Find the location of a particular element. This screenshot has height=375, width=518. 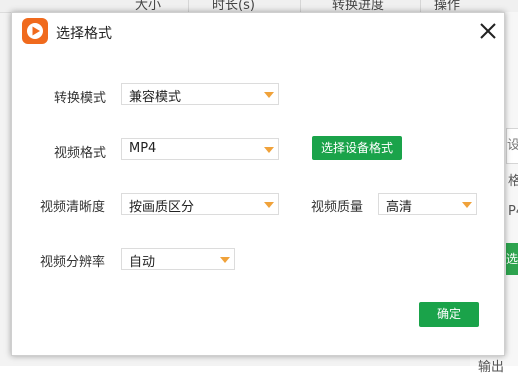

background-text-fragment: 格 is located at coordinates (513, 181).